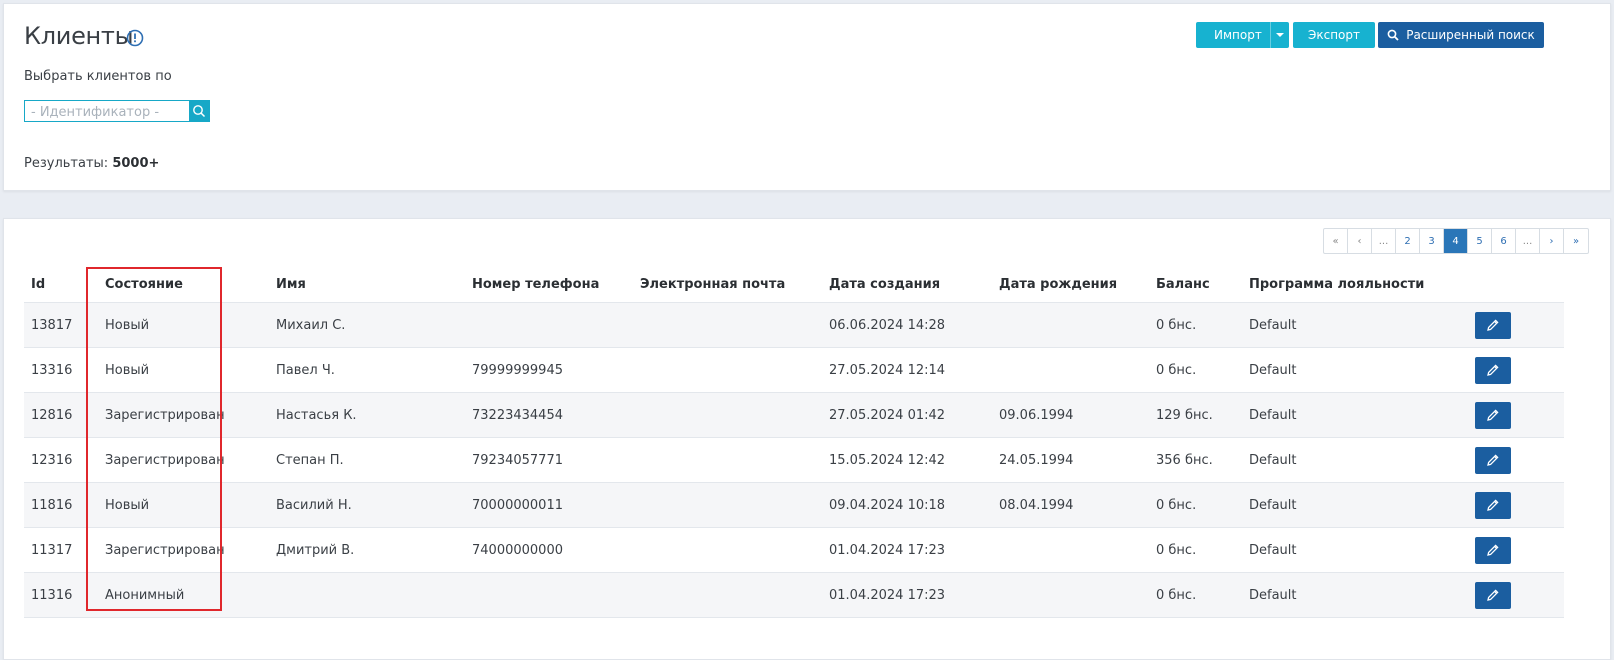 This screenshot has width=1614, height=660. I want to click on col-id: Id, so click(64, 284).